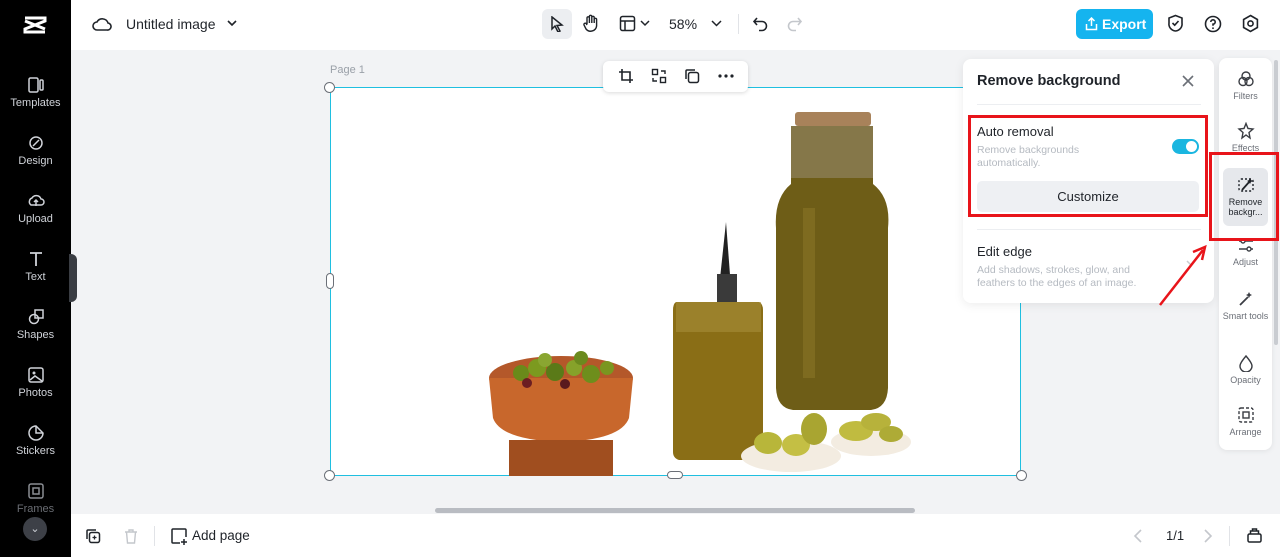  What do you see at coordinates (1254, 535) in the screenshot?
I see `pages-panel-icon` at bounding box center [1254, 535].